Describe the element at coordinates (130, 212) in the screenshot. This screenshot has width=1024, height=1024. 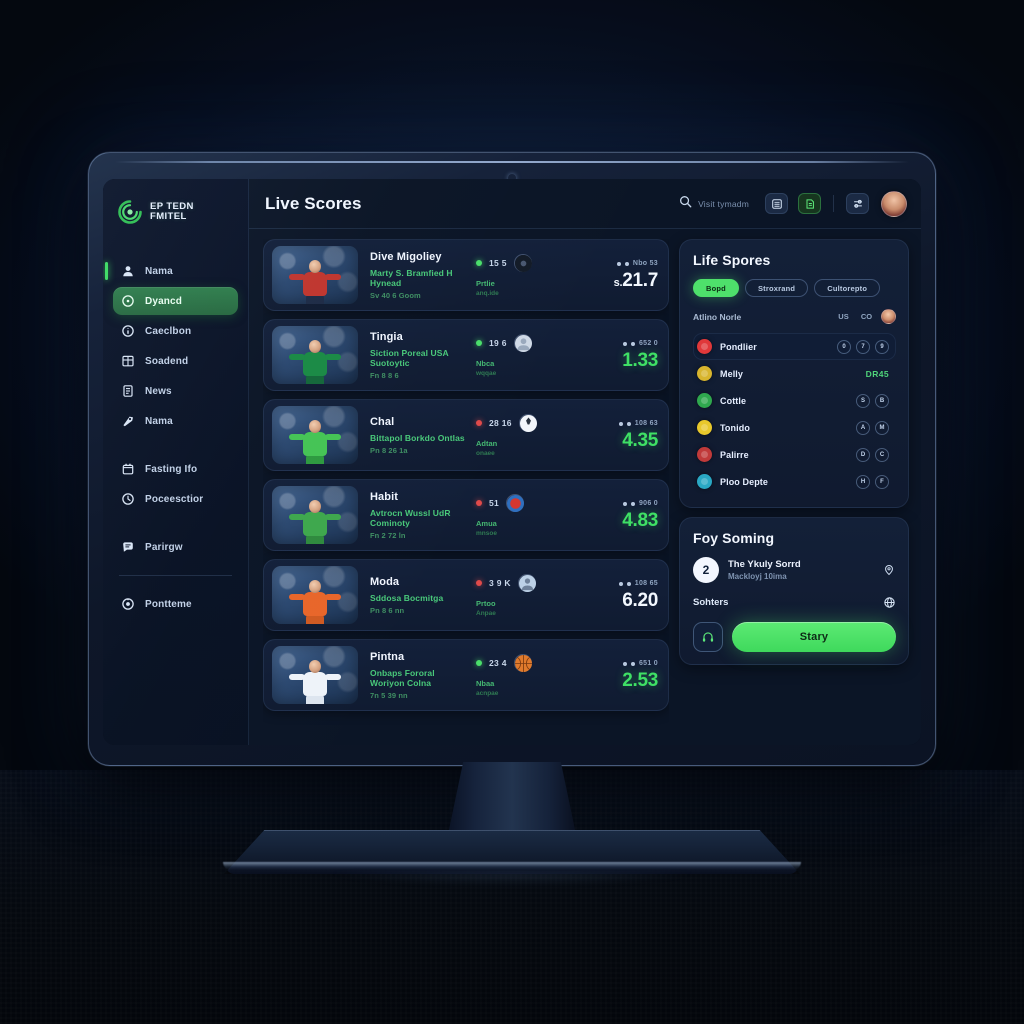
I see `spiral-logo-icon` at that location.